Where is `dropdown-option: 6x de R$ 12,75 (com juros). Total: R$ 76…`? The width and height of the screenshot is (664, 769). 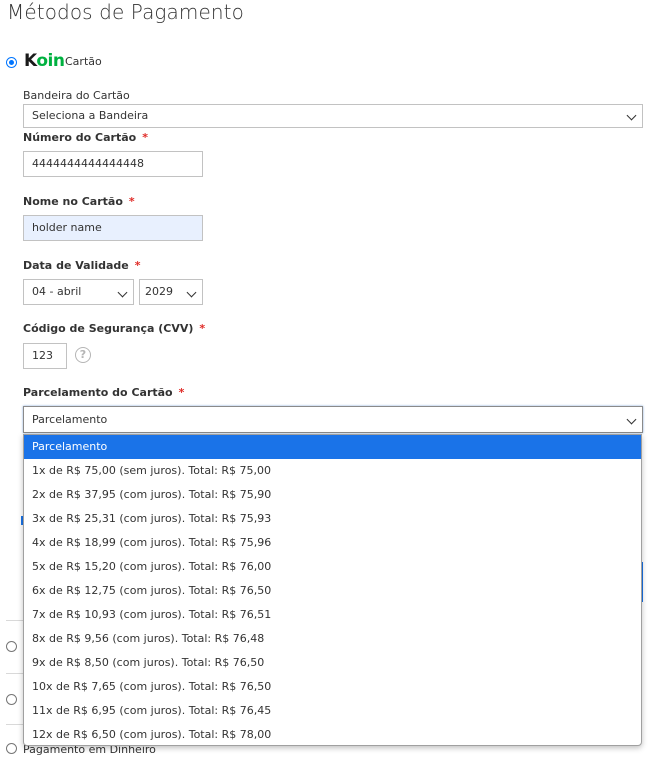
dropdown-option: 6x de R$ 12,75 (com juros). Total: R$ 76… is located at coordinates (332, 591).